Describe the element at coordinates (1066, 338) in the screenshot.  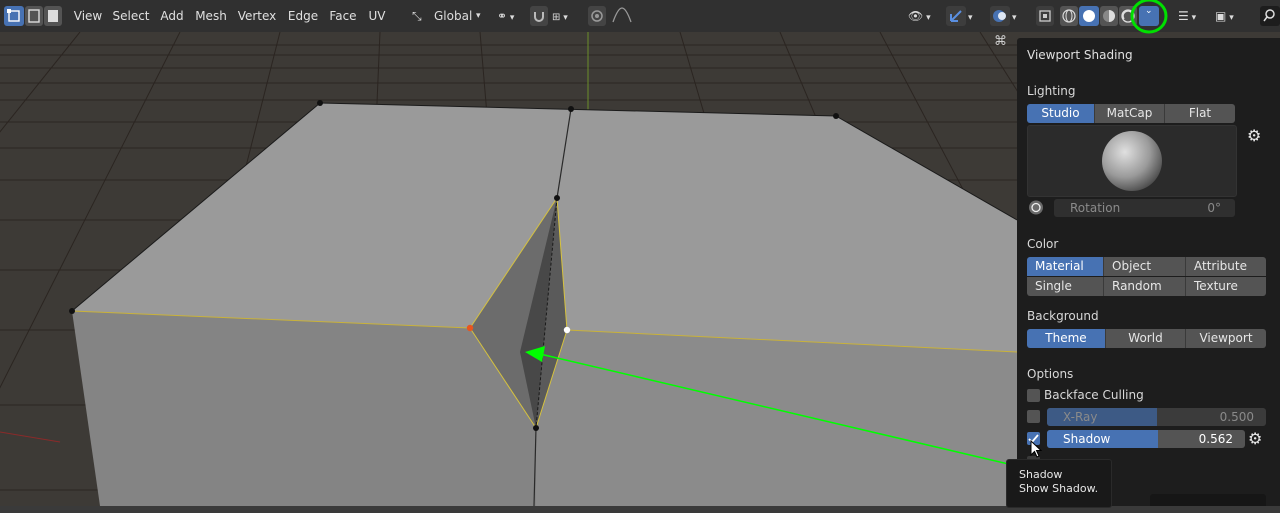
I see `background-theme-button: Theme` at that location.